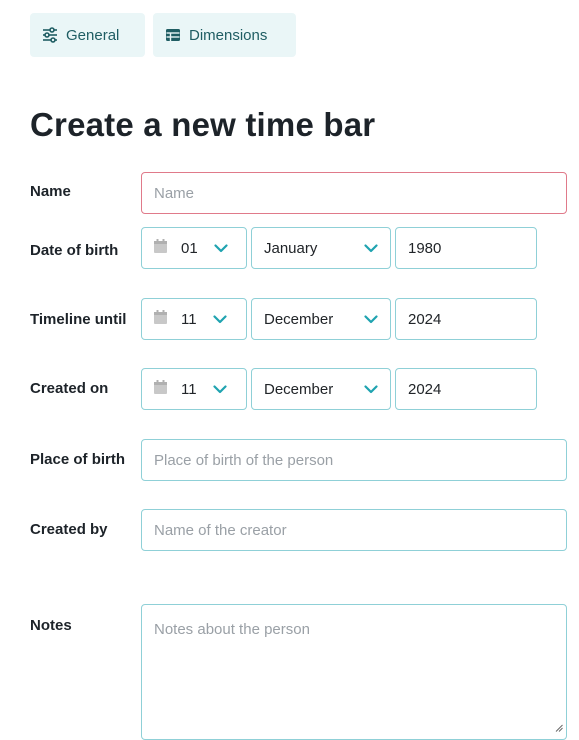 The width and height of the screenshot is (579, 740). I want to click on tab-general: General, so click(87, 35).